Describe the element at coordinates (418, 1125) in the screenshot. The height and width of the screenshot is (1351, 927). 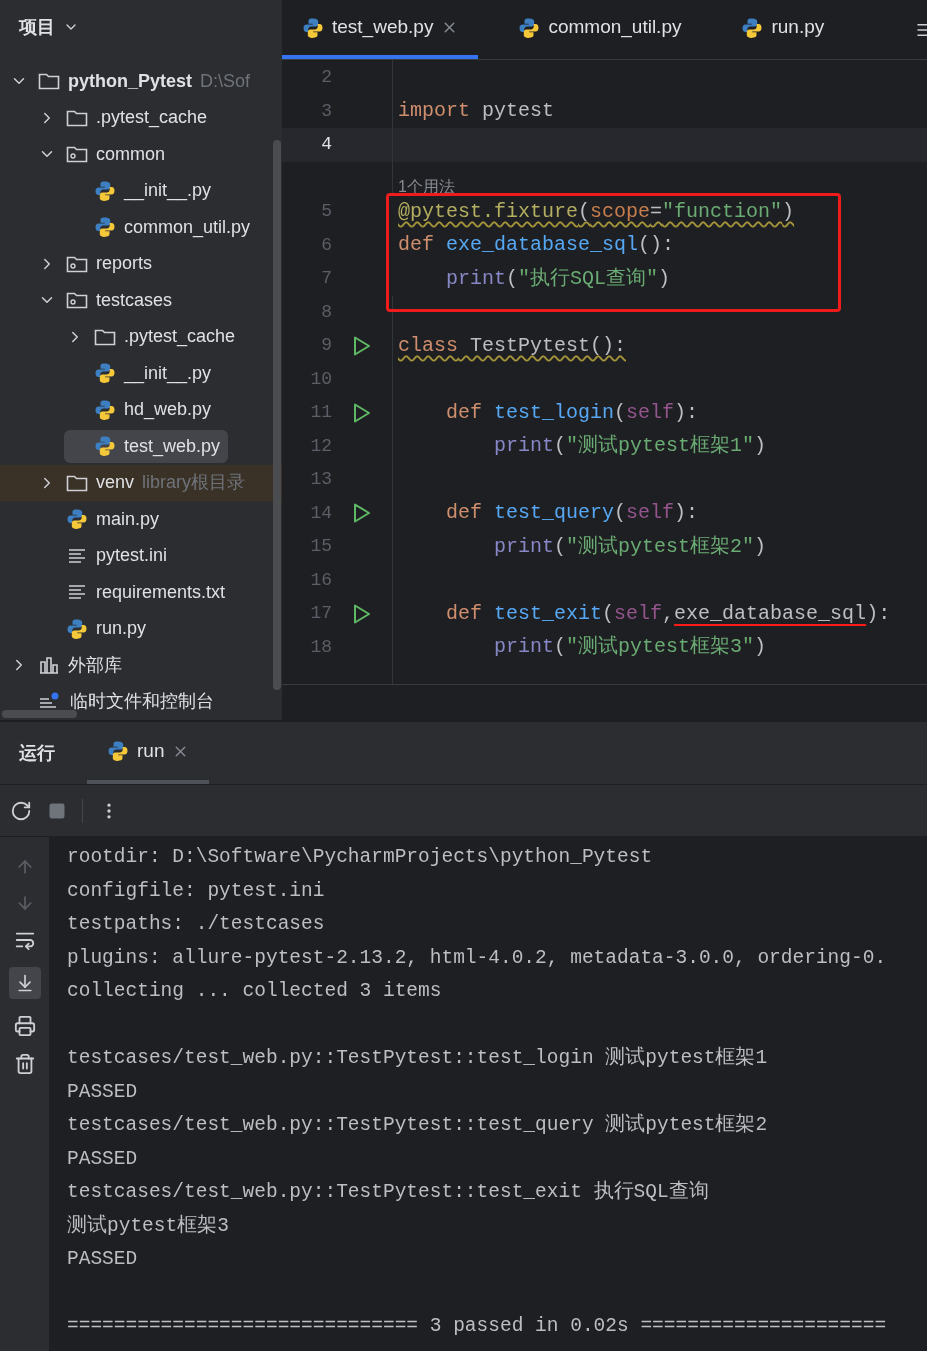
I see `console-line: testcases/test_web.py::TestPytest::test_query 测试pytest框架2` at that location.